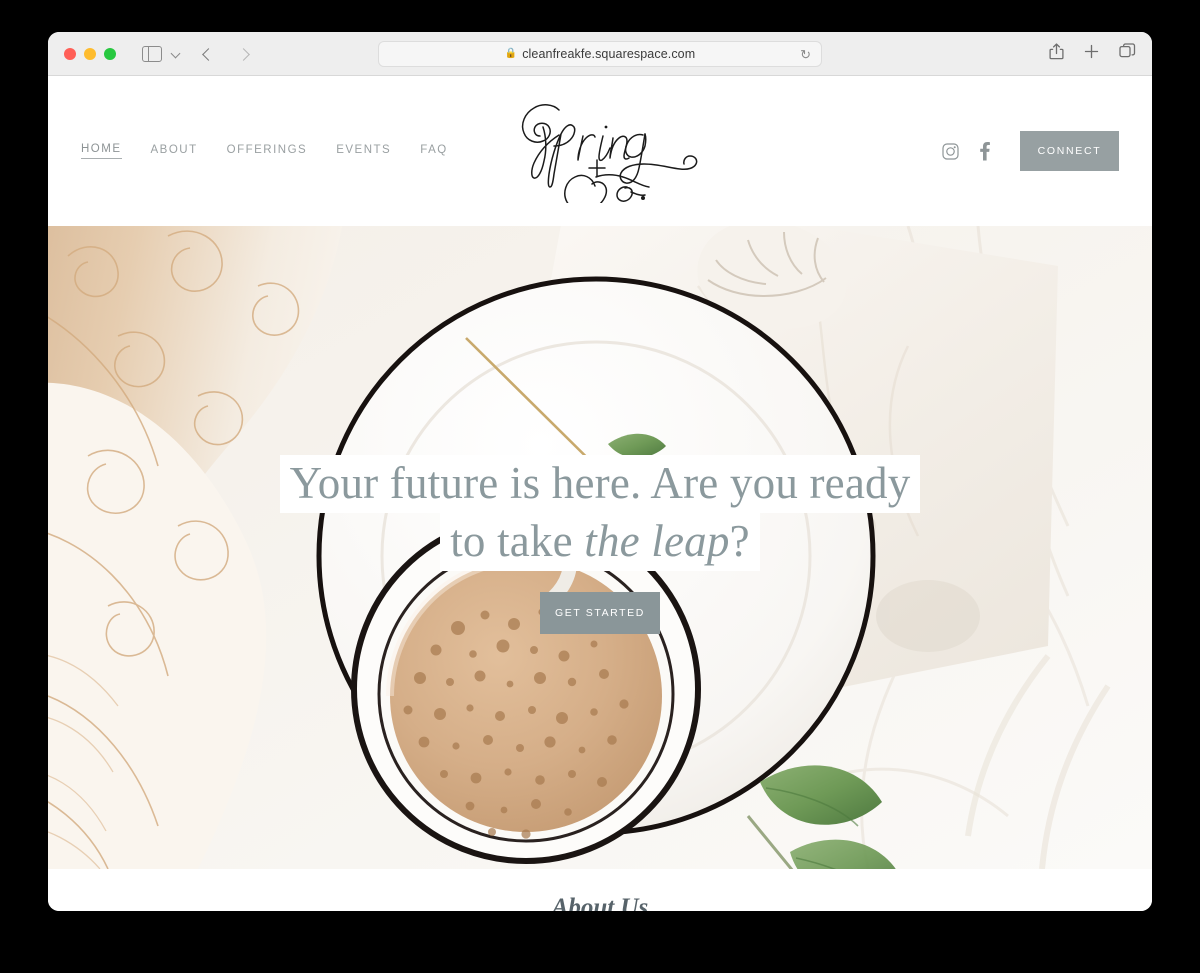  Describe the element at coordinates (805, 54) in the screenshot. I see `reload-icon: ↻` at that location.